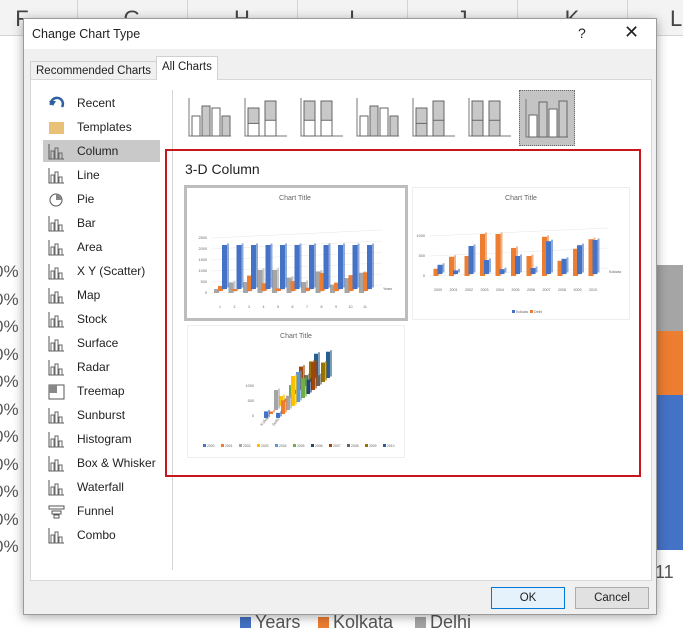  I want to click on cancel-button: Cancel, so click(612, 598).